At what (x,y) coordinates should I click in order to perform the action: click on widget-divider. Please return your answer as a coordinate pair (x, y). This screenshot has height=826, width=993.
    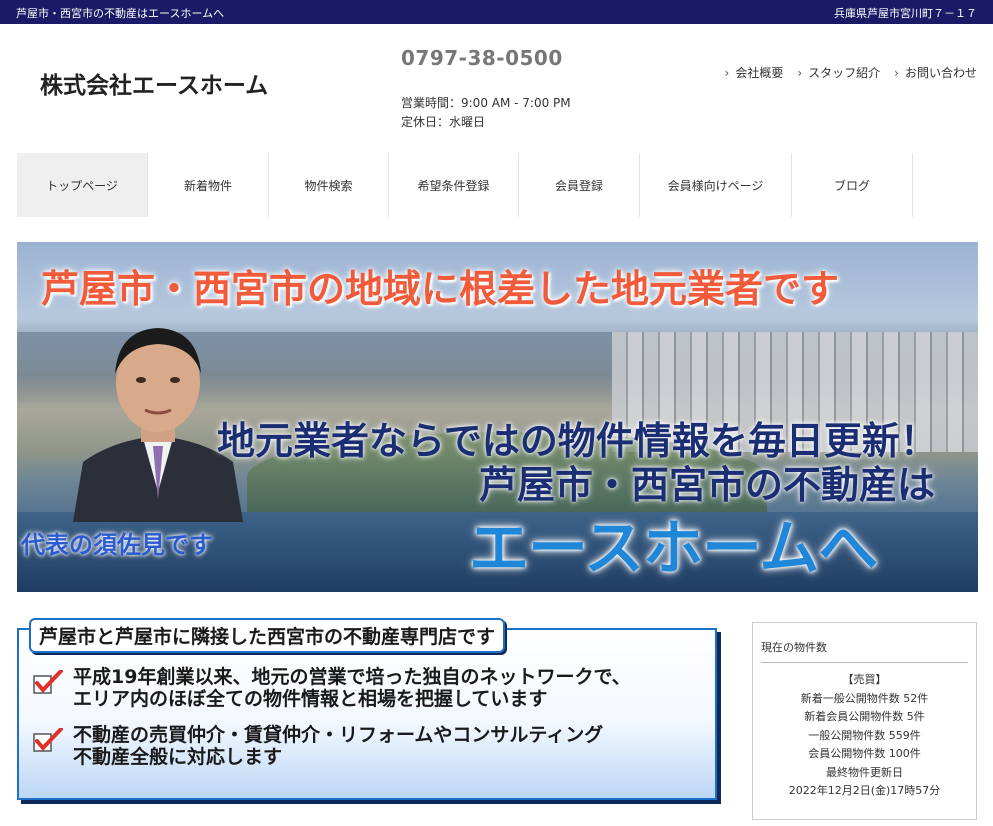
    Looking at the image, I should click on (864, 662).